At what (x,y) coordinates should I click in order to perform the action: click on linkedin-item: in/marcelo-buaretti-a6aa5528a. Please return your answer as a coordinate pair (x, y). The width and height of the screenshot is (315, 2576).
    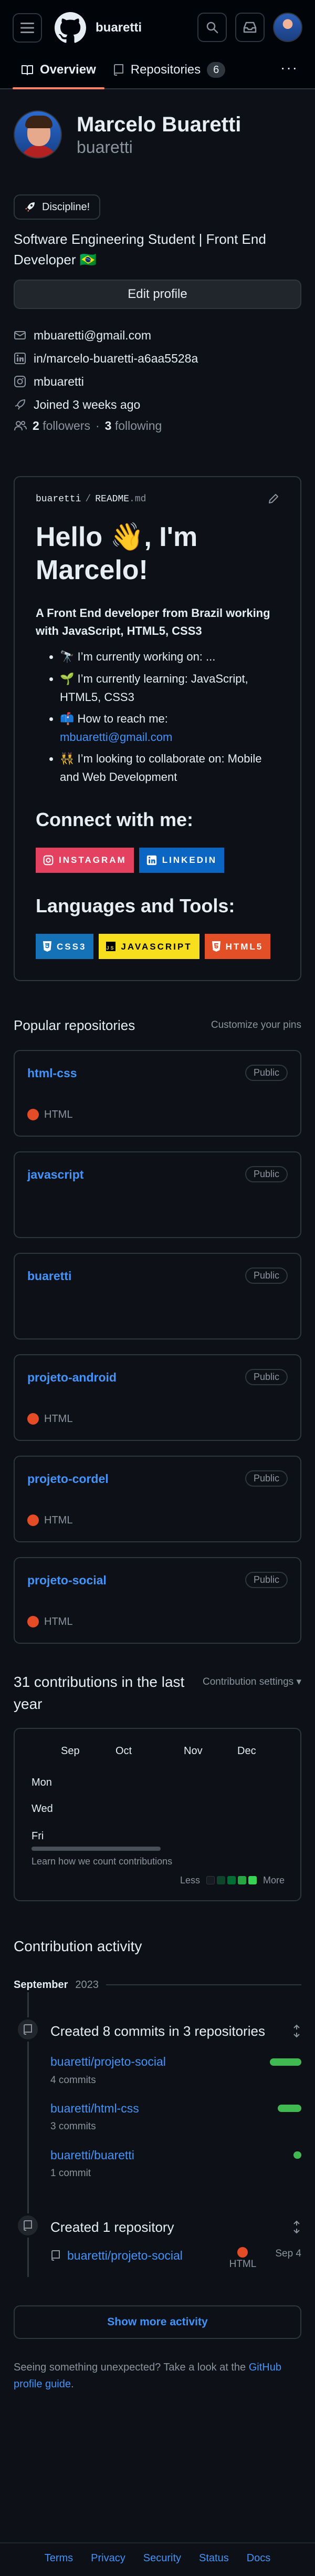
    Looking at the image, I should click on (157, 358).